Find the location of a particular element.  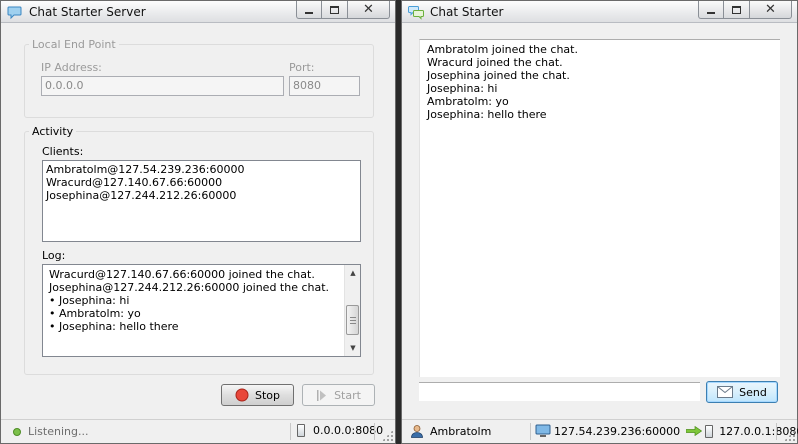

client-list-item: Josephina@127.244.212.26:60000 is located at coordinates (201, 195).